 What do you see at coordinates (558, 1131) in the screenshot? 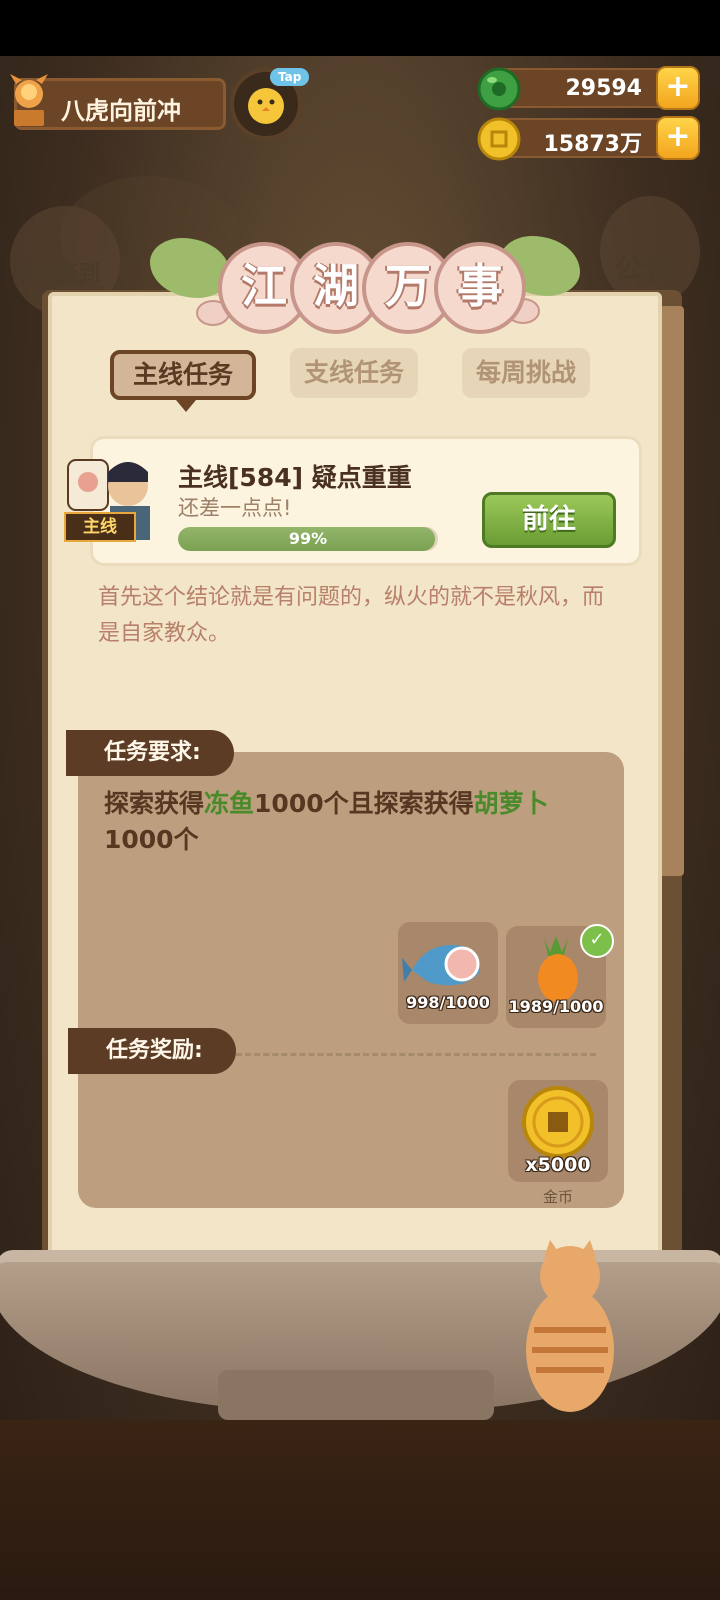
I see `reward-slot-gold: x5000` at bounding box center [558, 1131].